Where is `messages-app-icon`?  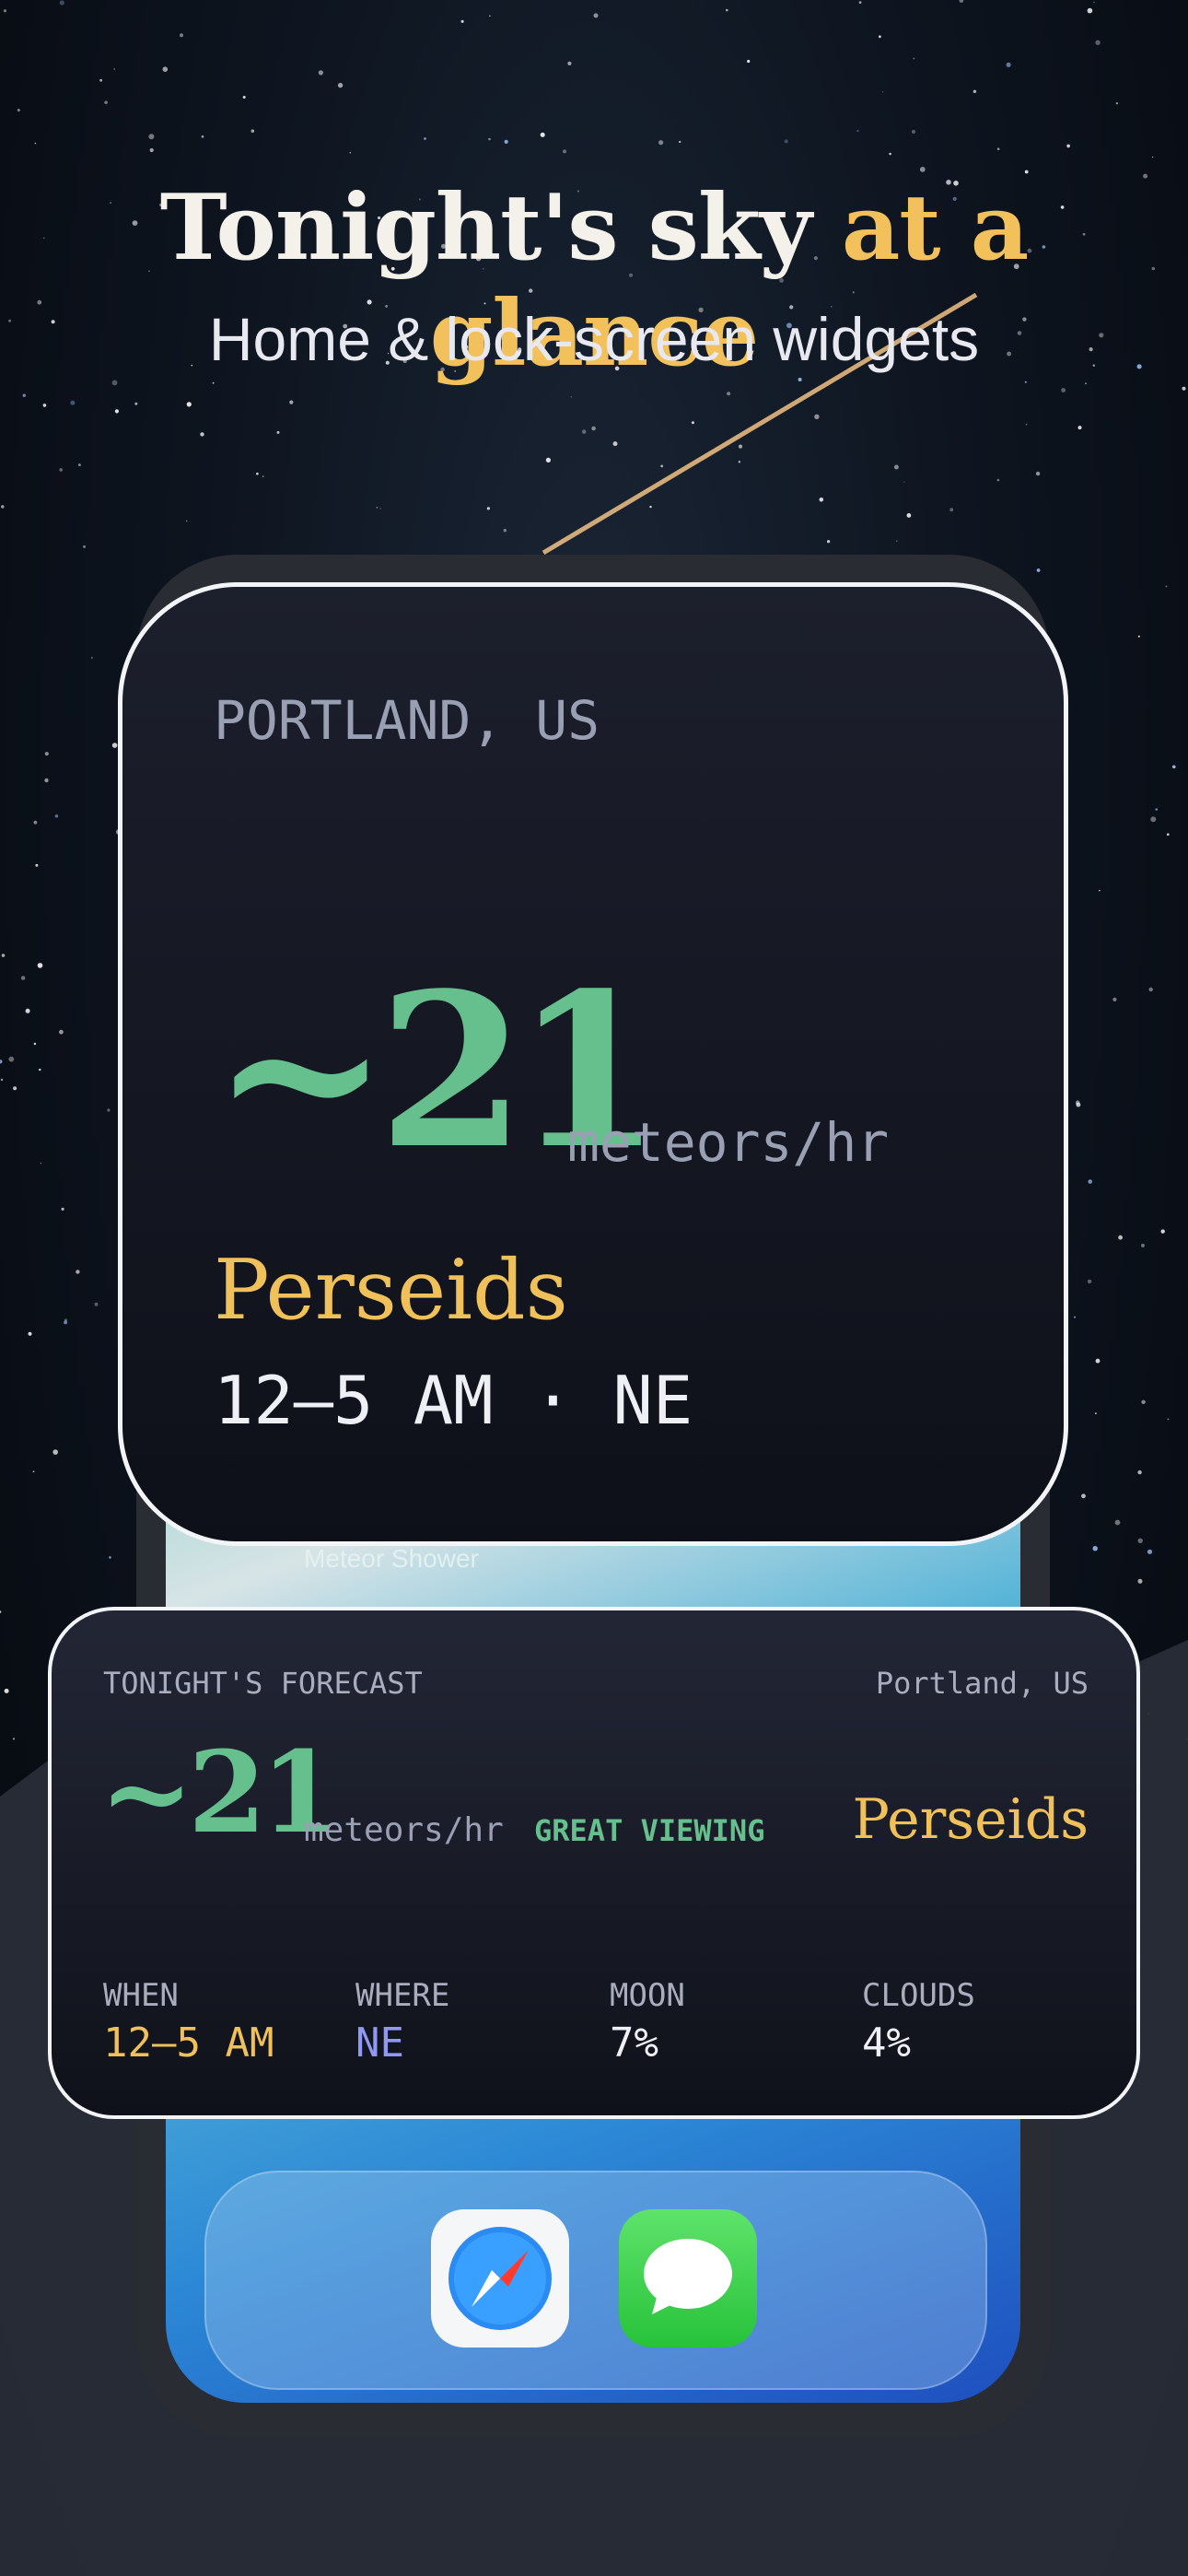 messages-app-icon is located at coordinates (688, 2278).